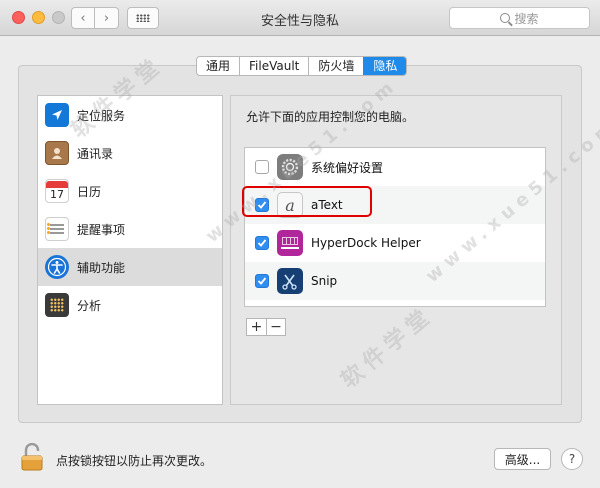 This screenshot has width=600, height=488. What do you see at coordinates (134, 461) in the screenshot?
I see `lock-hint: 点按锁按钮以防止再次更改。` at bounding box center [134, 461].